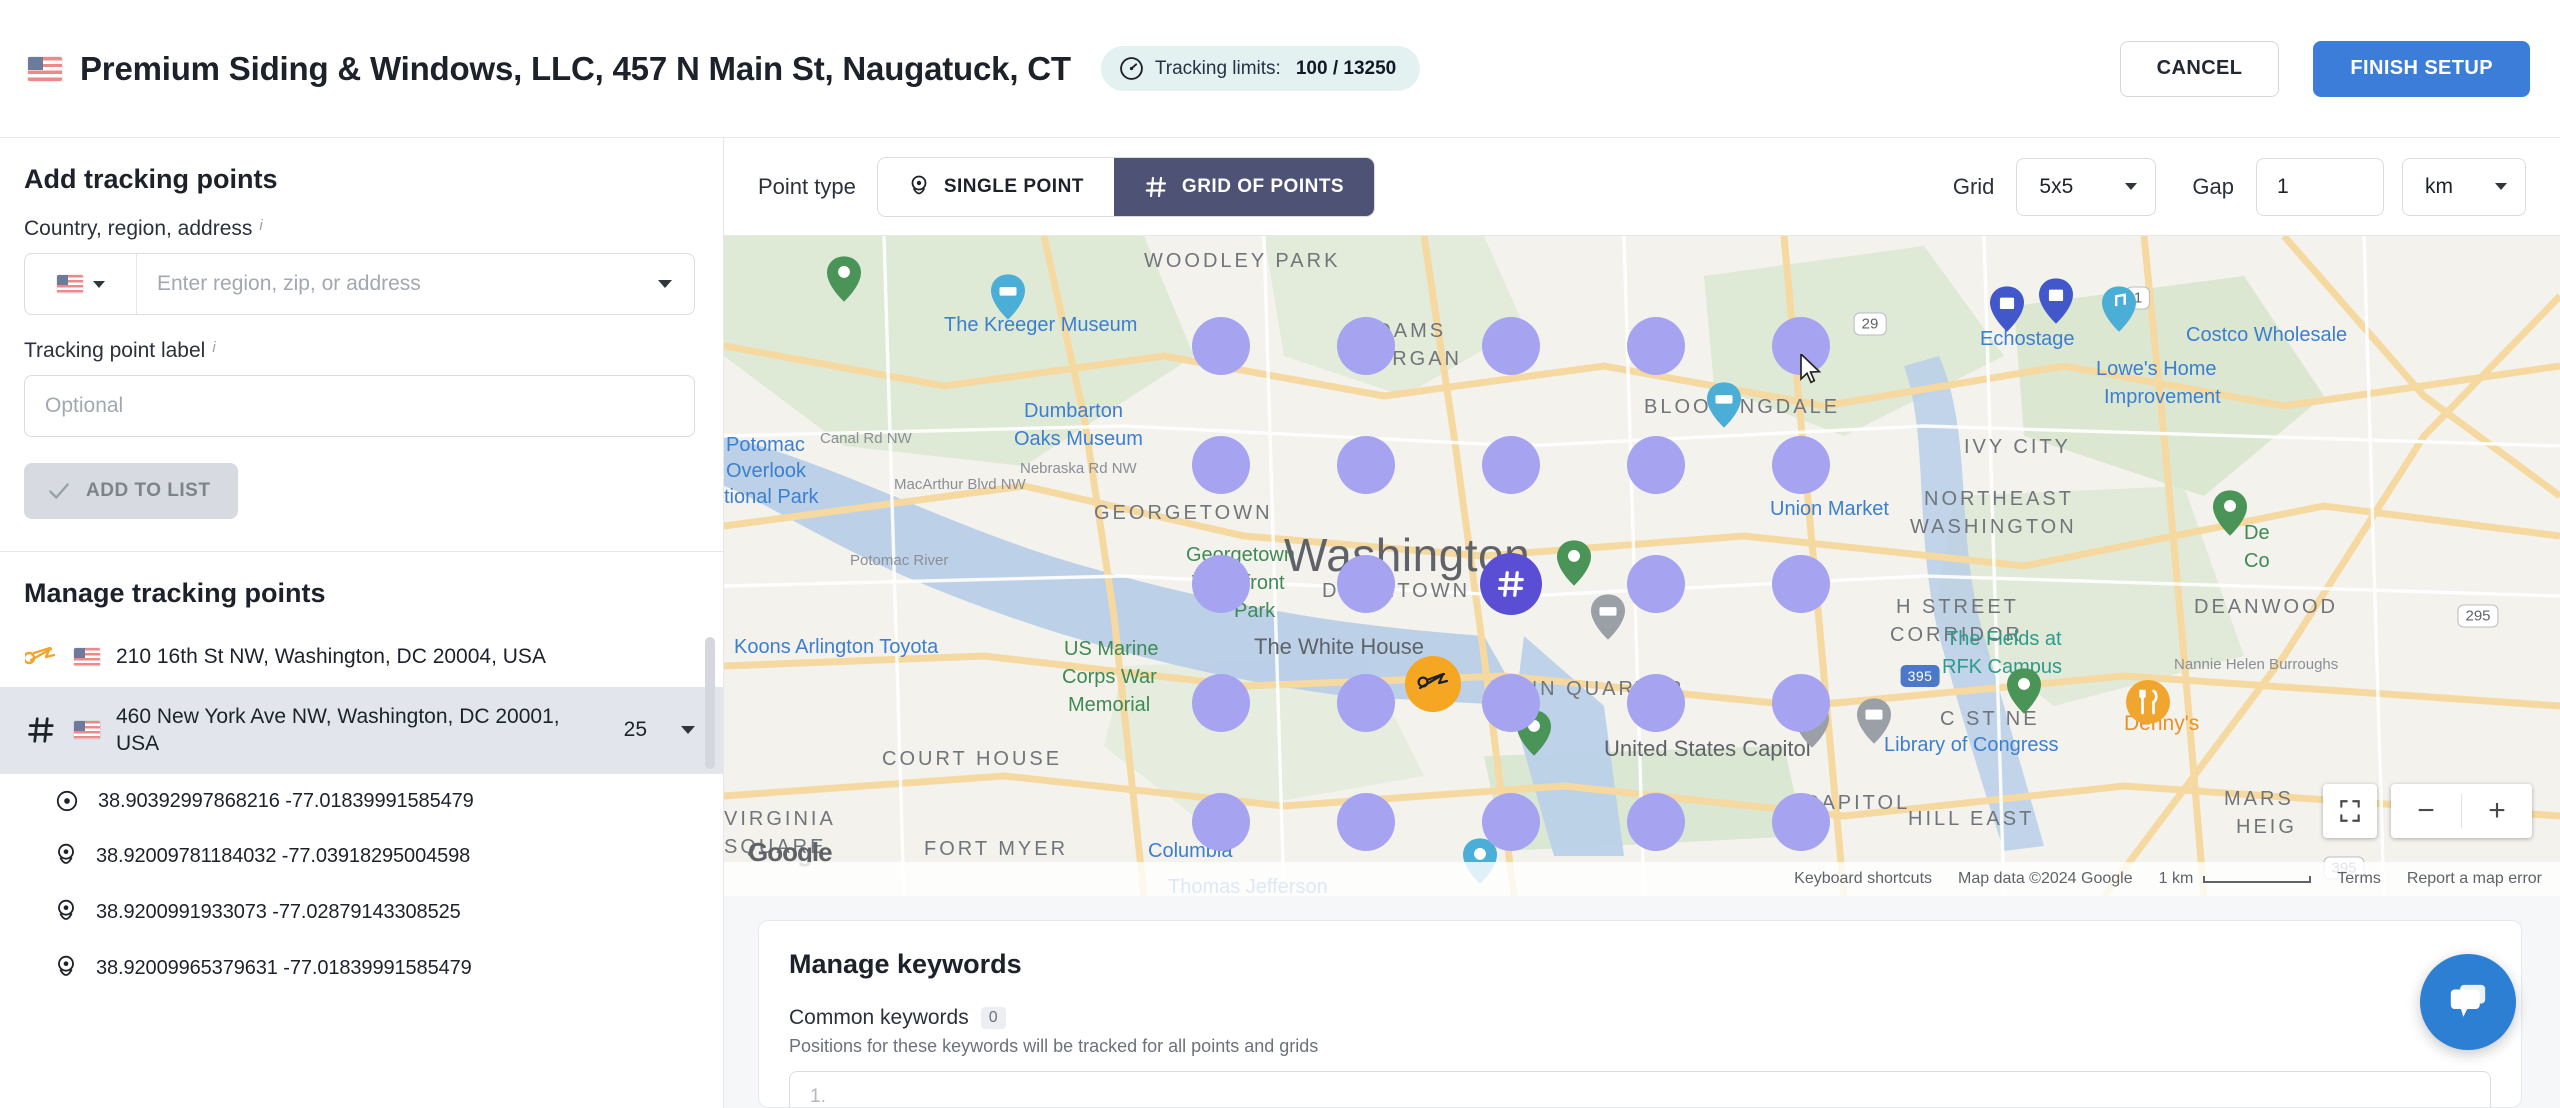  What do you see at coordinates (2235, 879) in the screenshot?
I see `map-scale: 1 km` at bounding box center [2235, 879].